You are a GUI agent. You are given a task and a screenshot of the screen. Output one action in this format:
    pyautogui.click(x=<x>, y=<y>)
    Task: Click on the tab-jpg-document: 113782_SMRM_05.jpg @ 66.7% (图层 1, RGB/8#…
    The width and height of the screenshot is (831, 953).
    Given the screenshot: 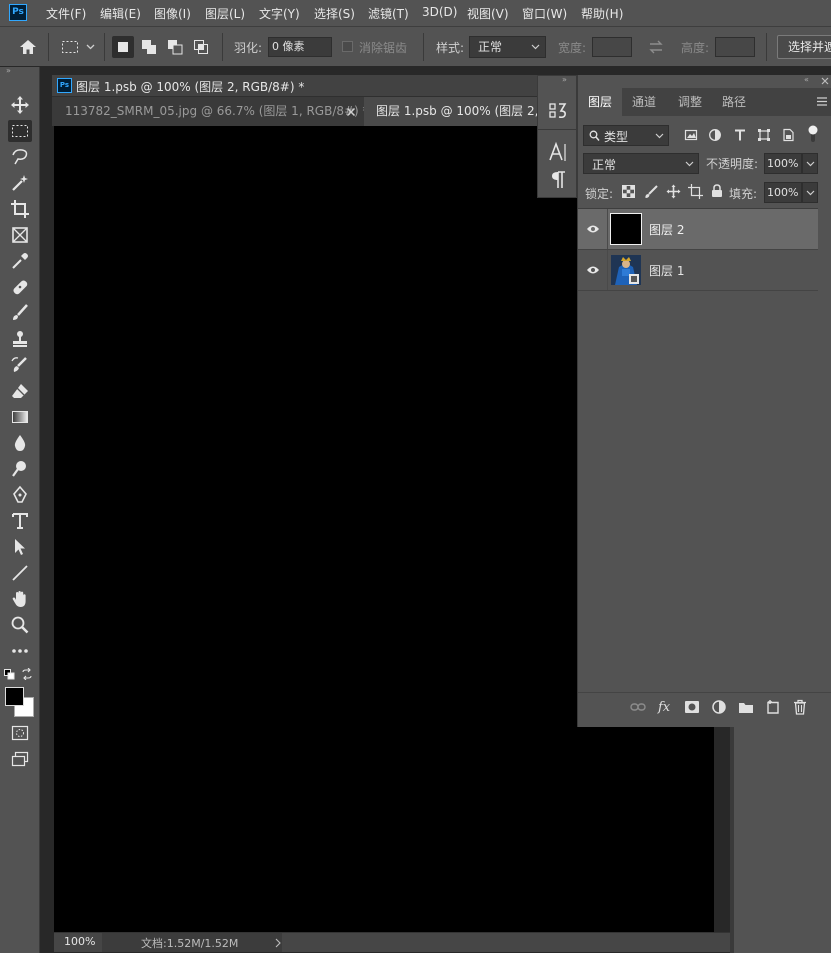 What is the action you would take?
    pyautogui.click(x=208, y=111)
    